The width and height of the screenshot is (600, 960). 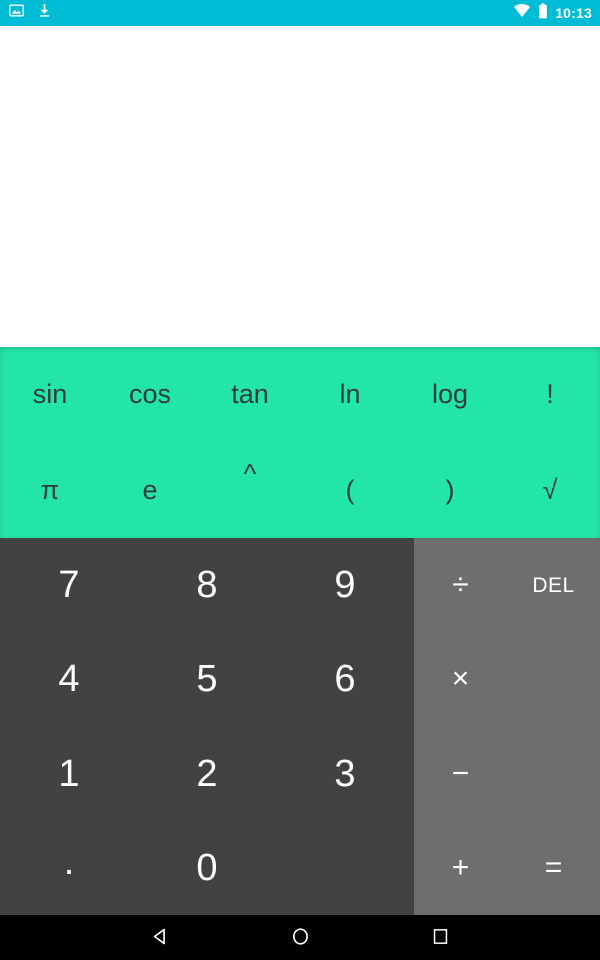 What do you see at coordinates (50, 491) in the screenshot?
I see `pi-key: π` at bounding box center [50, 491].